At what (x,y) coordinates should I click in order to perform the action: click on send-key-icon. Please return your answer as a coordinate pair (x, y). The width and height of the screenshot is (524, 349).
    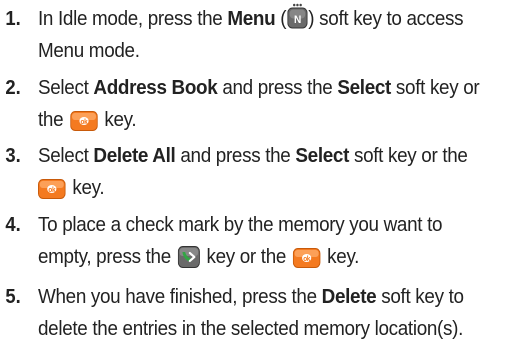
    Looking at the image, I should click on (188, 257).